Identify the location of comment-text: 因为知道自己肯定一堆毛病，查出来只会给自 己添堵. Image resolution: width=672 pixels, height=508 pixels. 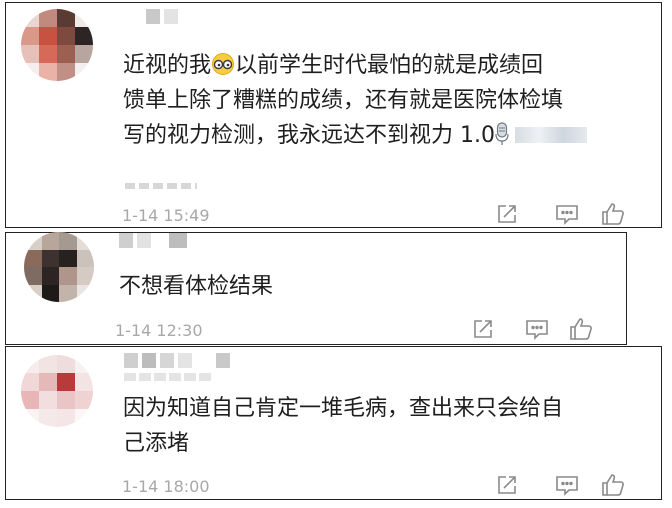
(343, 426).